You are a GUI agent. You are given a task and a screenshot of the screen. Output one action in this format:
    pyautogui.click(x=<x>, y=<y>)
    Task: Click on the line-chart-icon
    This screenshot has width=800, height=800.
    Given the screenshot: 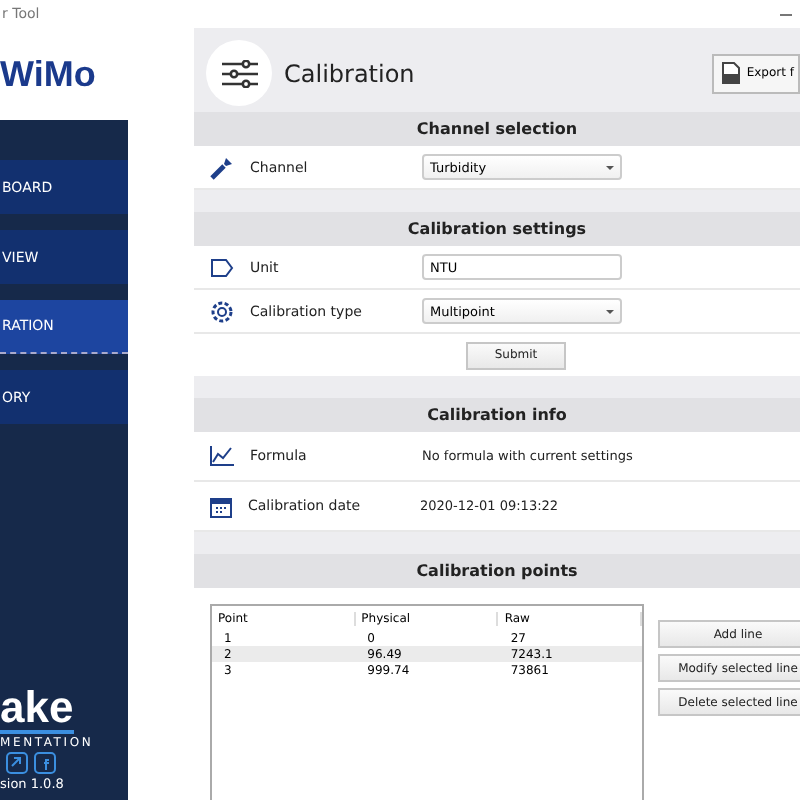 What is the action you would take?
    pyautogui.click(x=222, y=456)
    